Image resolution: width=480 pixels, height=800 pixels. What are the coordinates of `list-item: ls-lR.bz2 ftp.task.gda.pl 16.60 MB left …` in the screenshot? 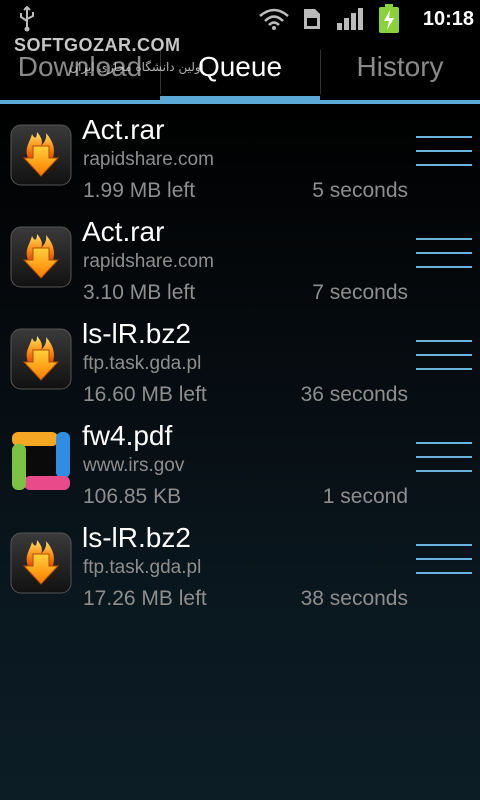 It's located at (240, 365).